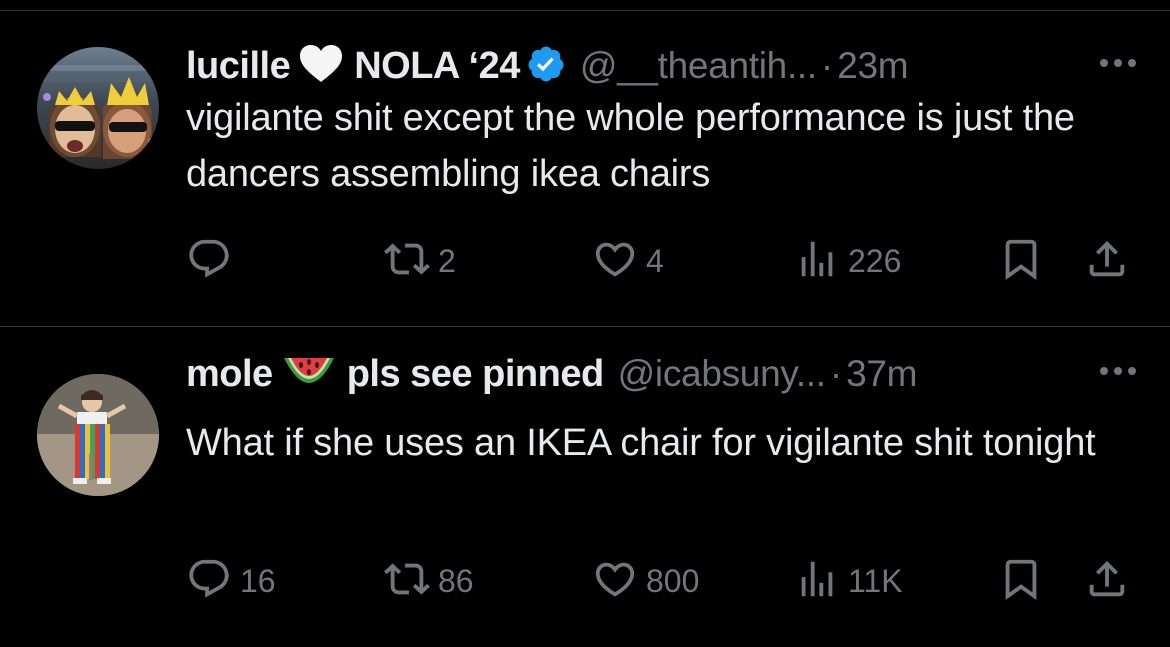 The image size is (1170, 647). What do you see at coordinates (475, 374) in the screenshot?
I see `display-name-suffix: pls see pinned` at bounding box center [475, 374].